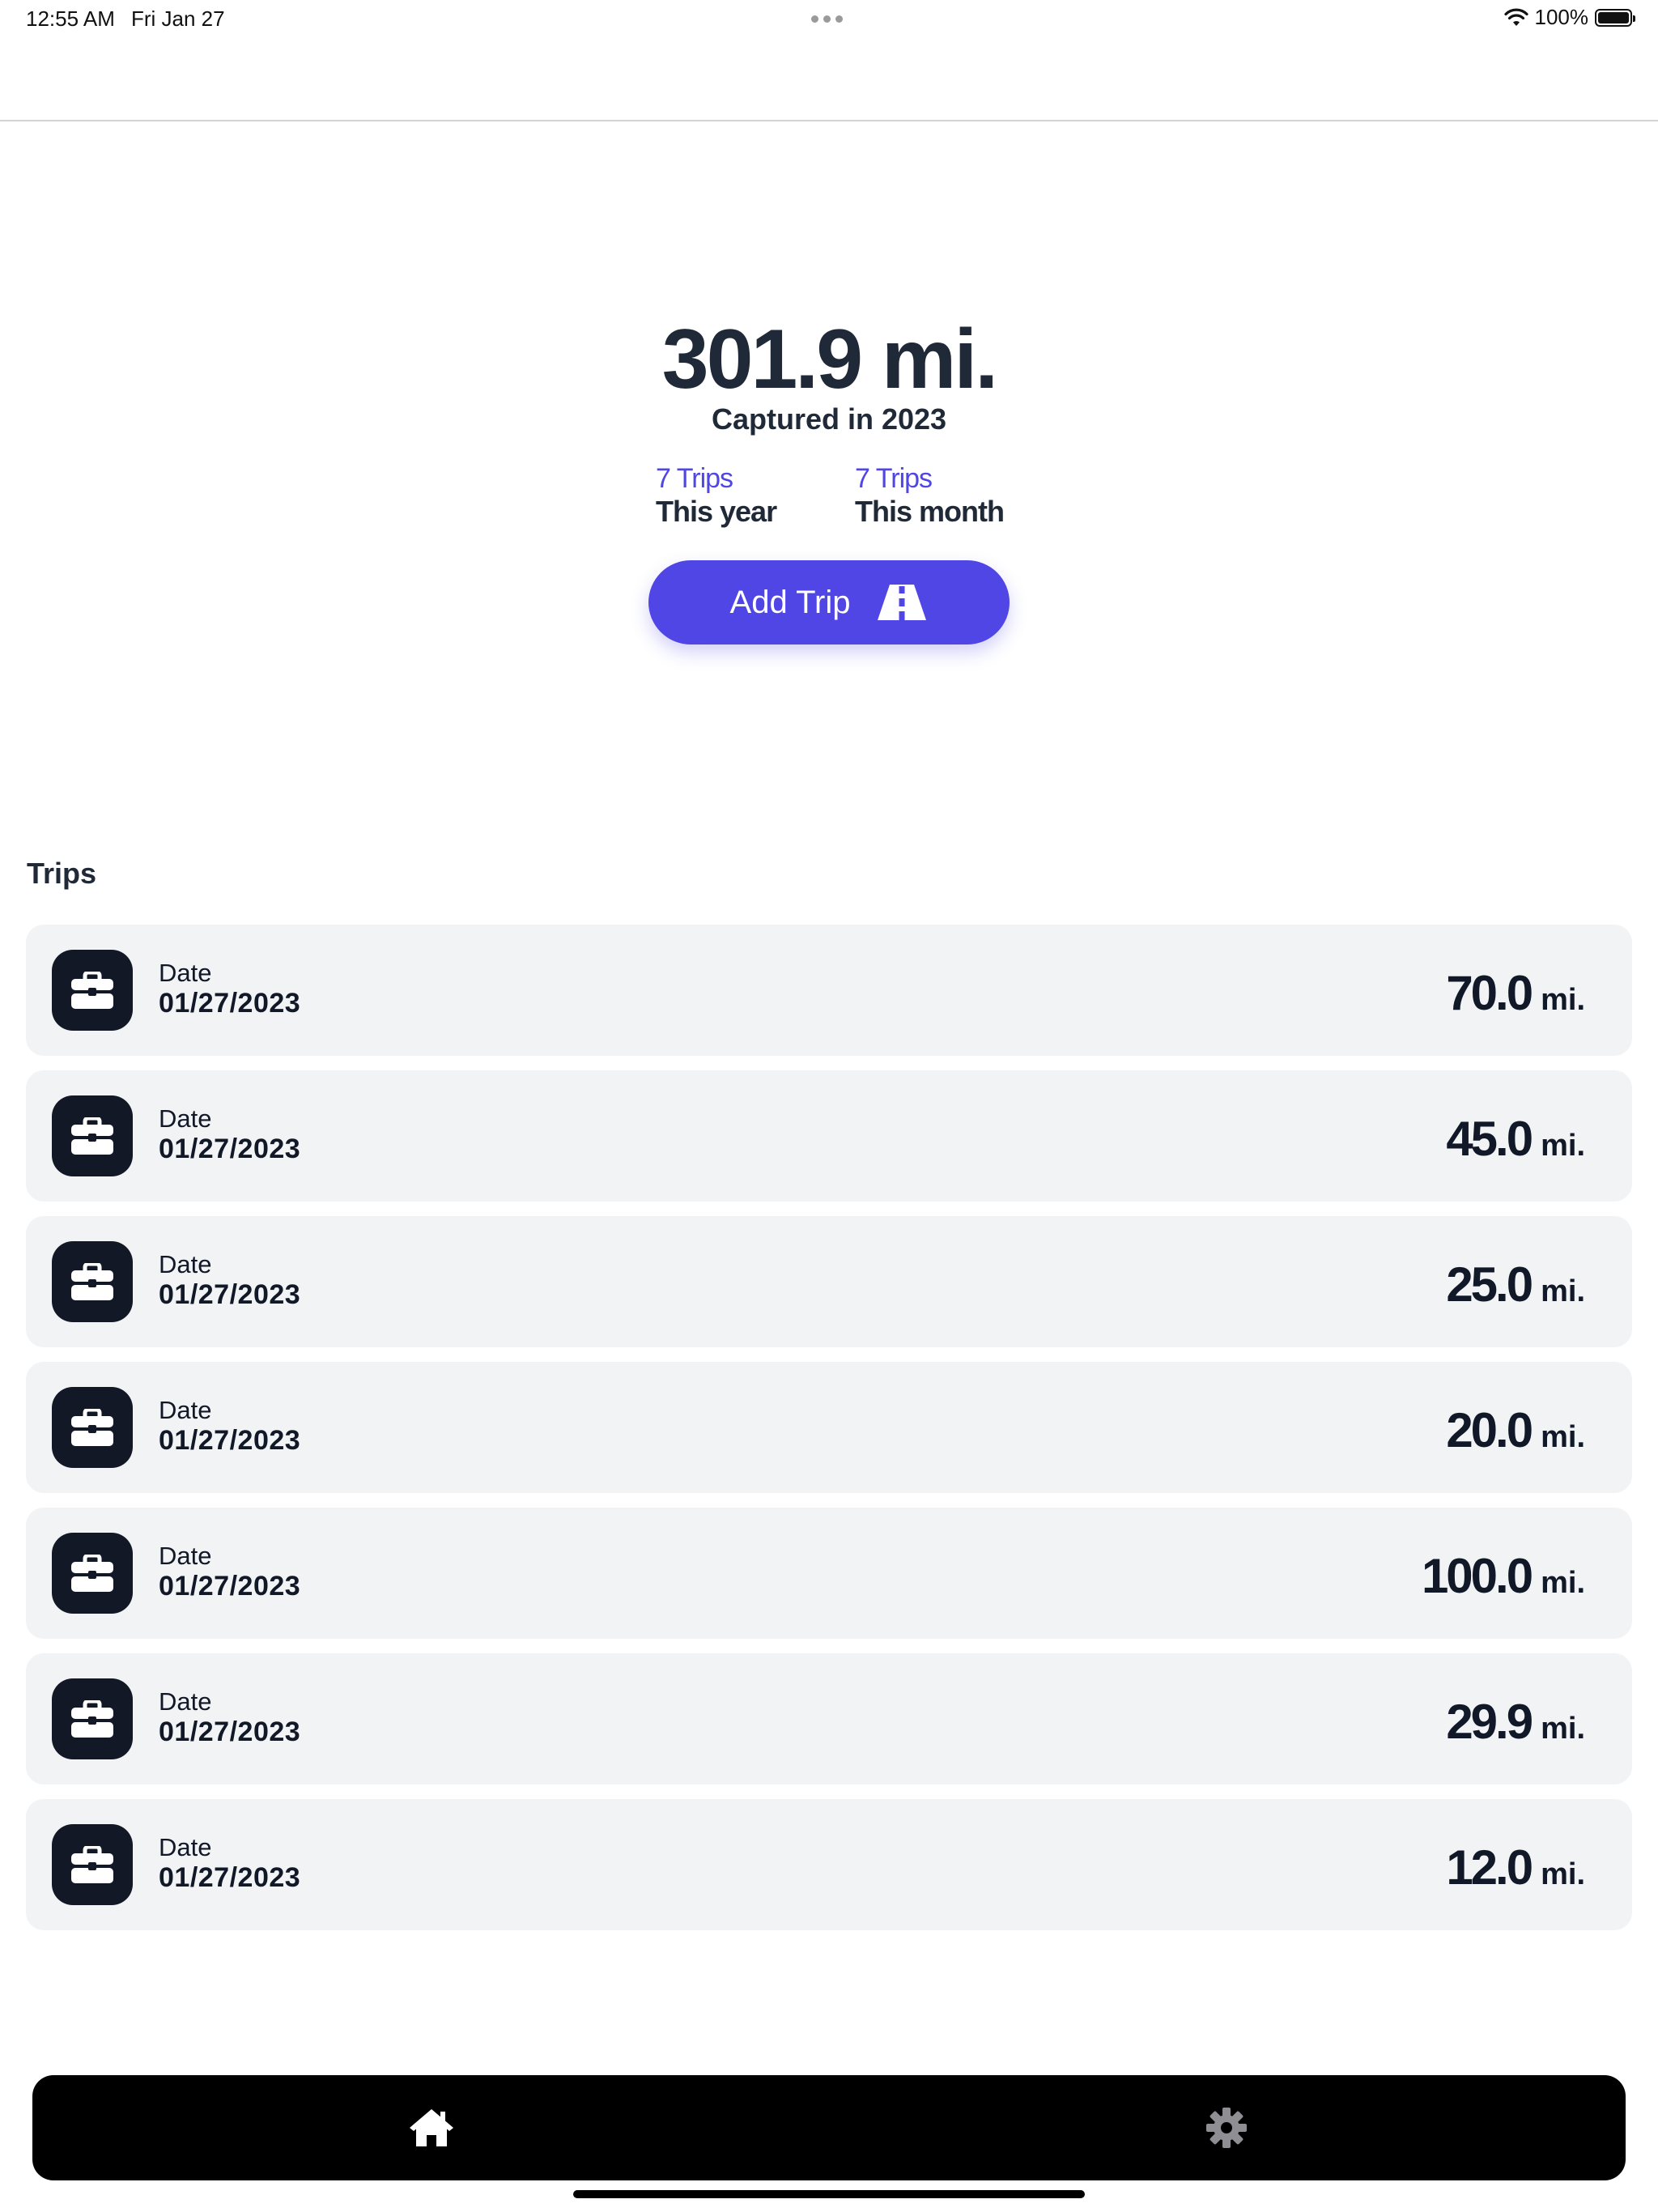 This screenshot has height=2212, width=1658. I want to click on road-icon, so click(902, 602).